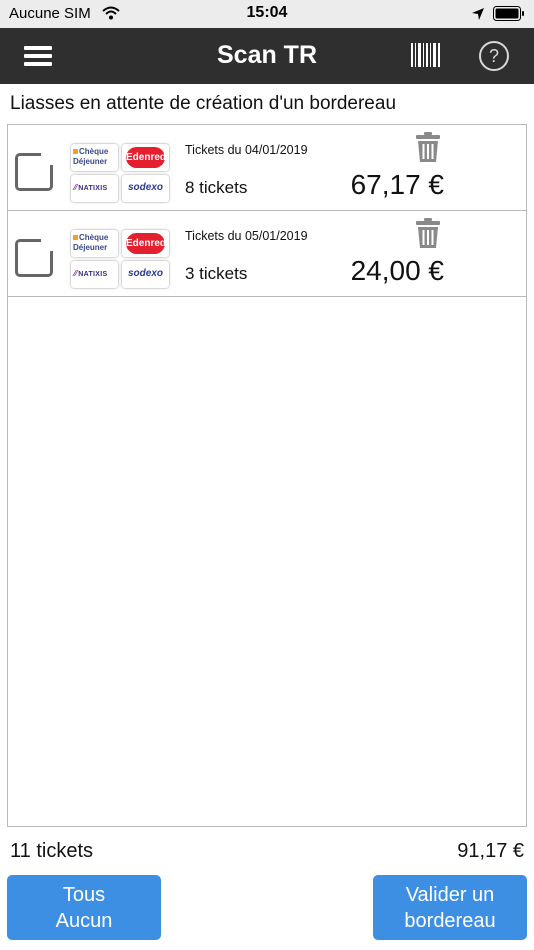  I want to click on page-title: Scan TR, so click(267, 55).